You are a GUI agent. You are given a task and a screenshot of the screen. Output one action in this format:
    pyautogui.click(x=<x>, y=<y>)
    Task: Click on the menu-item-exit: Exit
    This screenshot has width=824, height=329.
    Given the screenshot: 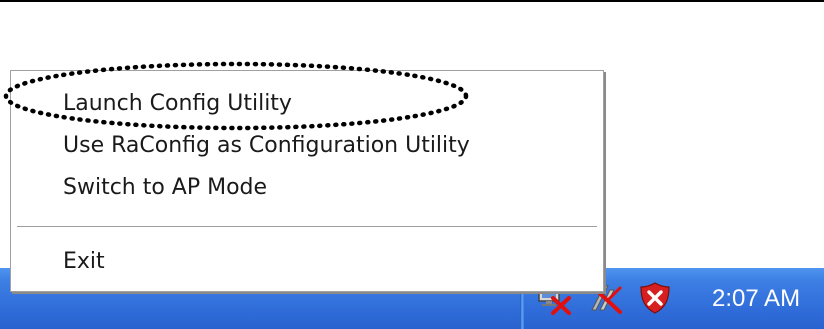 What is the action you would take?
    pyautogui.click(x=307, y=262)
    